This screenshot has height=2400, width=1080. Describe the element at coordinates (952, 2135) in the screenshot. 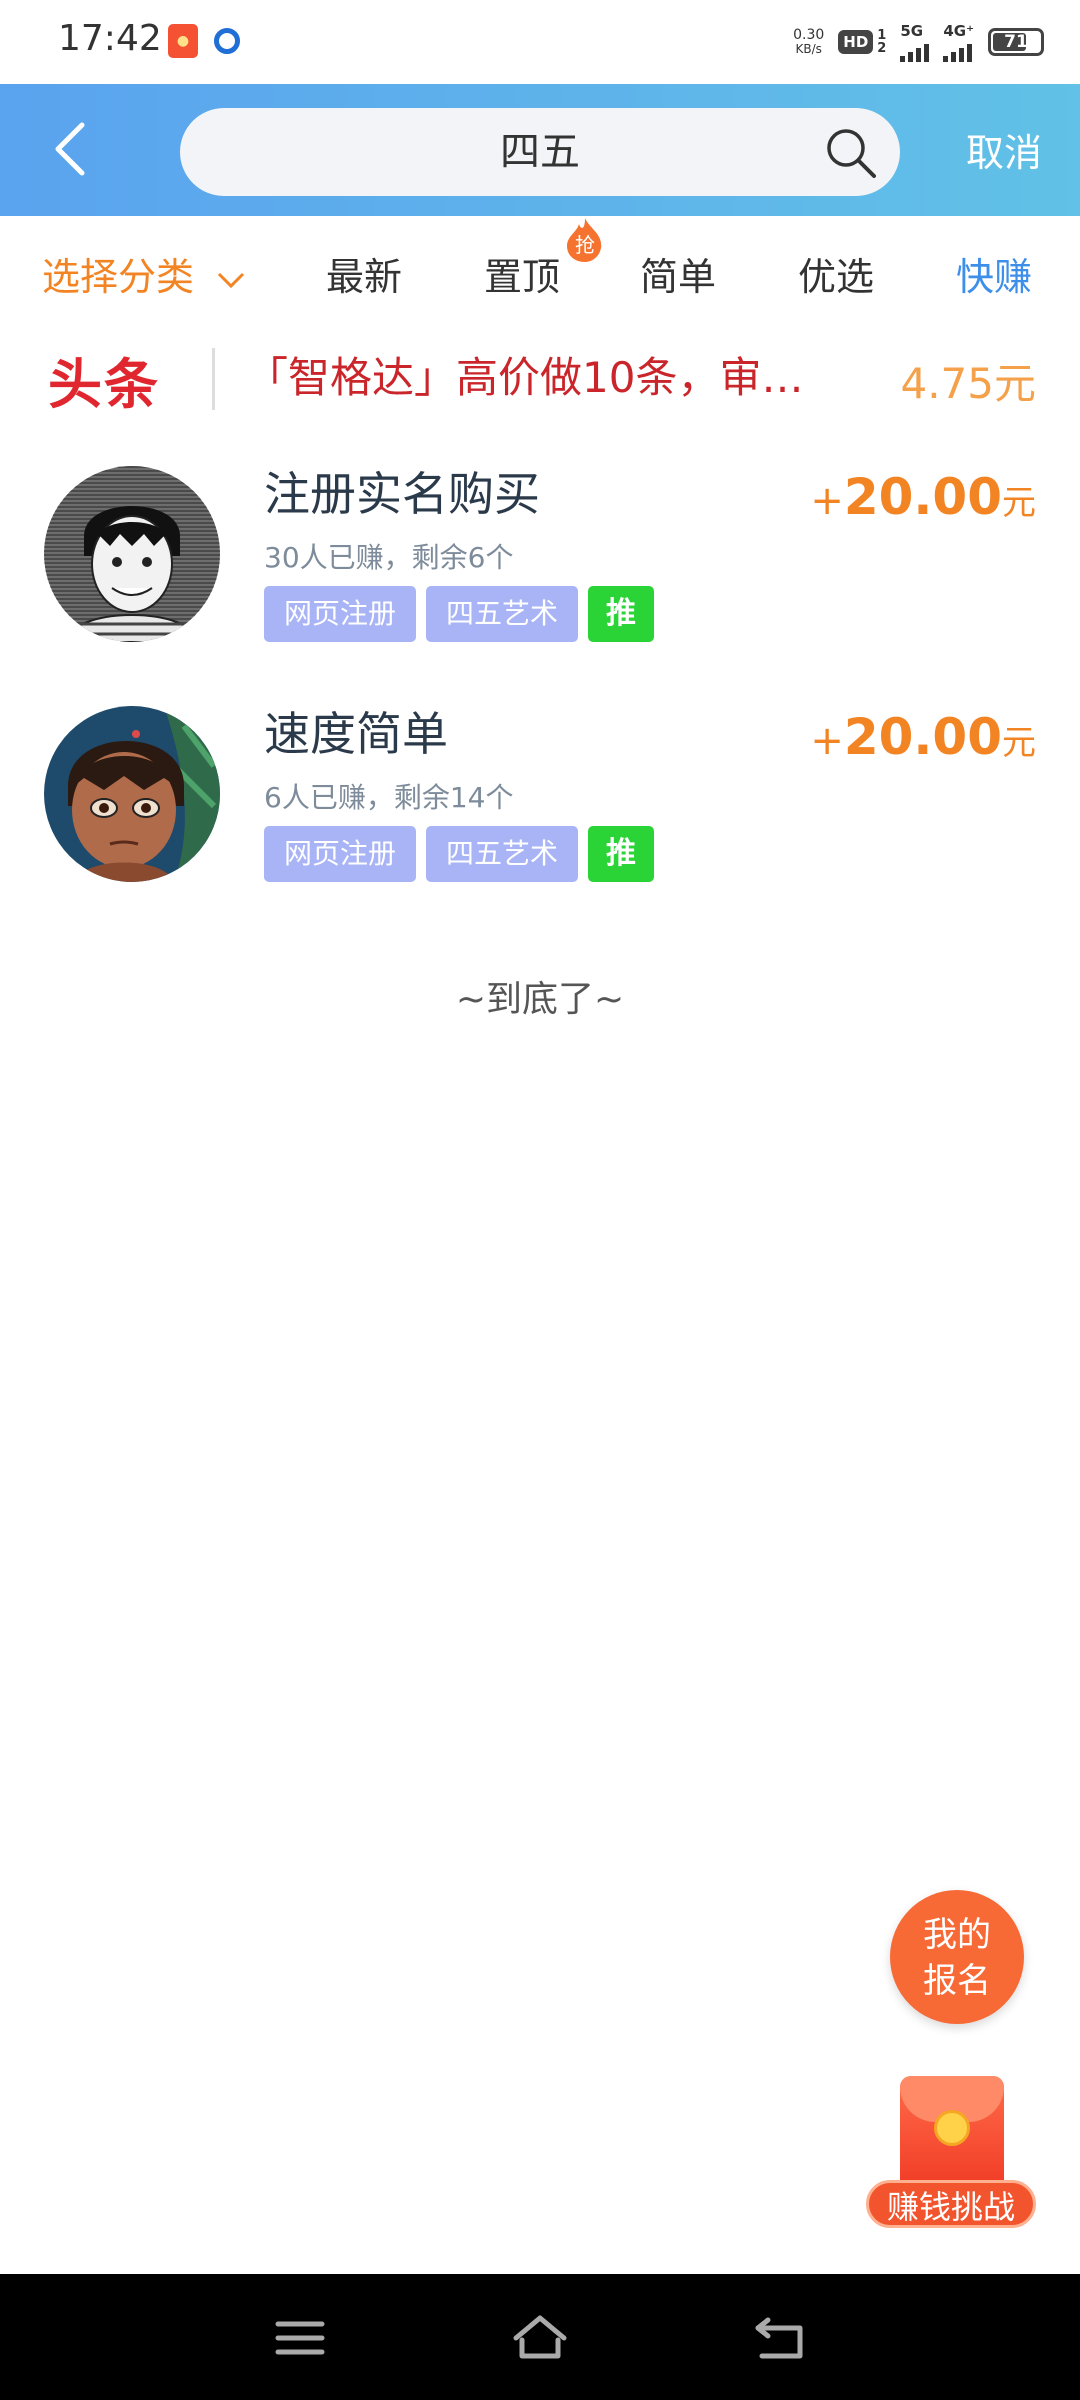

I see `red-envelope-icon` at that location.